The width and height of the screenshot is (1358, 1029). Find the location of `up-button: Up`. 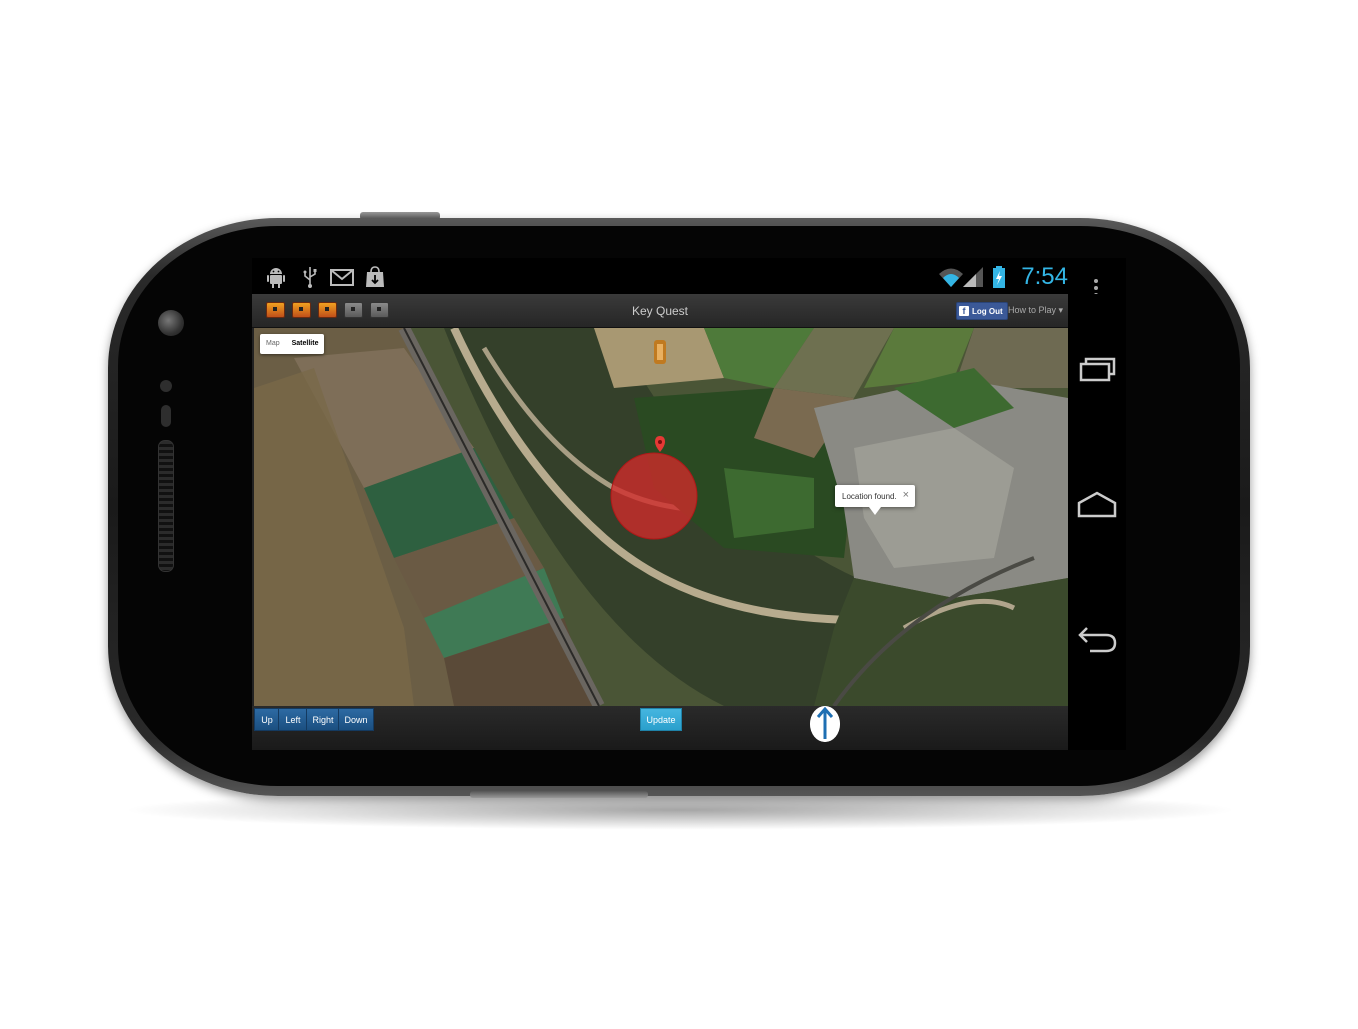

up-button: Up is located at coordinates (267, 719).